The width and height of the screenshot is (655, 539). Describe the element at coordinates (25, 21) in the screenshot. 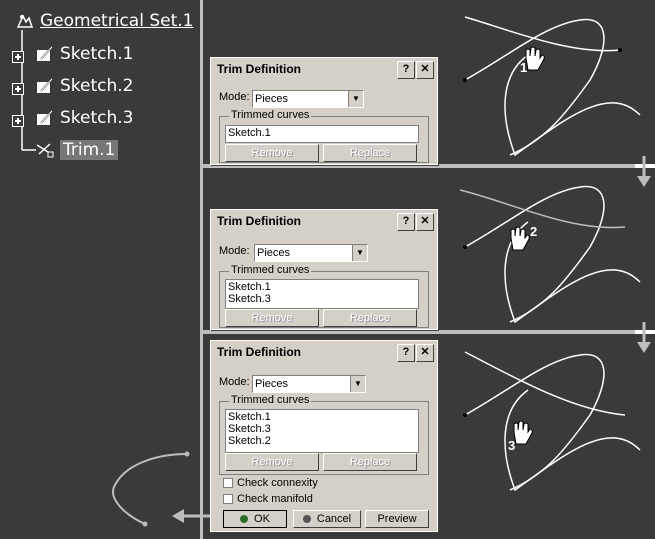

I see `geometrical-set-icon` at that location.